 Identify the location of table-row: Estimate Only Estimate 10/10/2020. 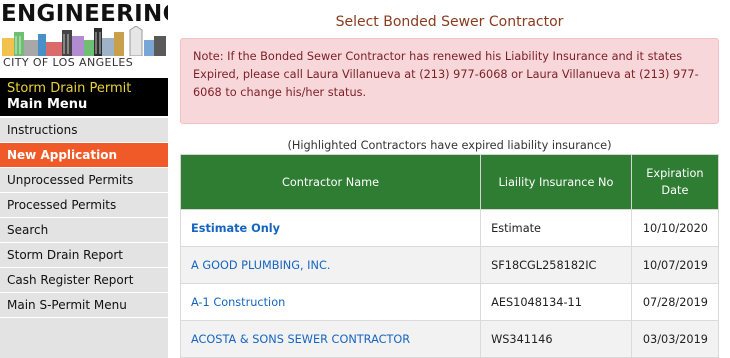
(449, 228).